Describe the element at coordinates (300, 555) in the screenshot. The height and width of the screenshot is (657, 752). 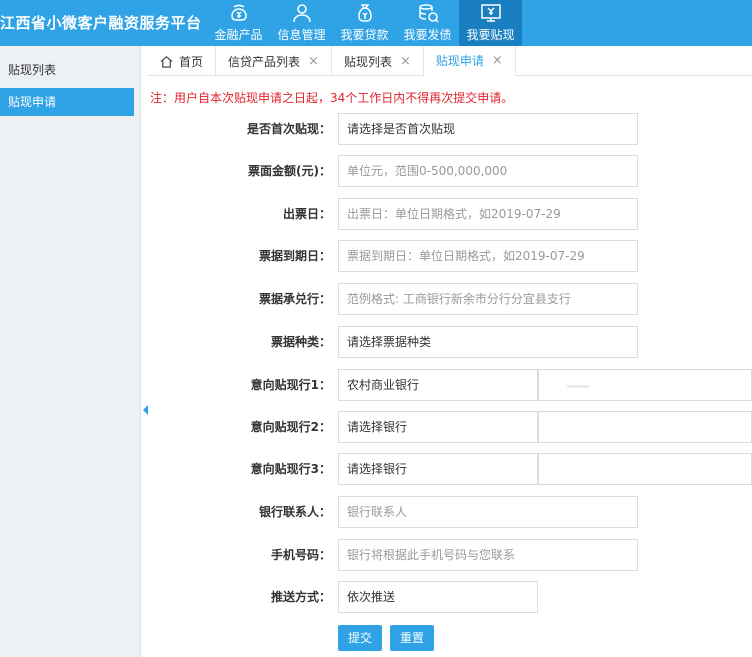
I see `field-label: 手机号码：` at that location.